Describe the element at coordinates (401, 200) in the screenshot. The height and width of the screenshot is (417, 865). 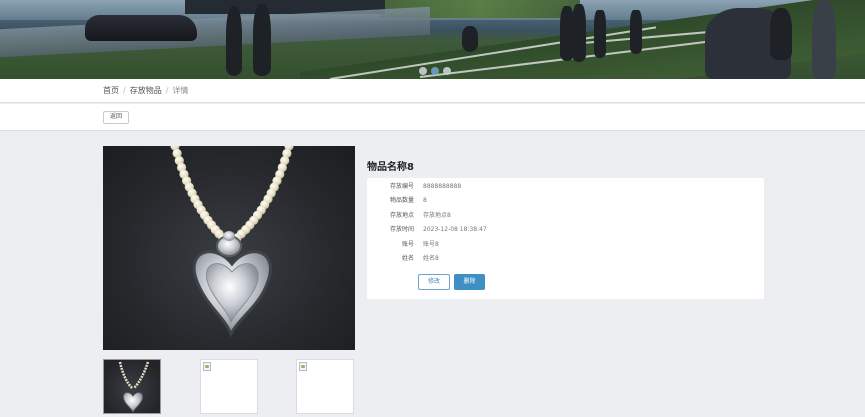
I see `field-label: 物品数量` at that location.